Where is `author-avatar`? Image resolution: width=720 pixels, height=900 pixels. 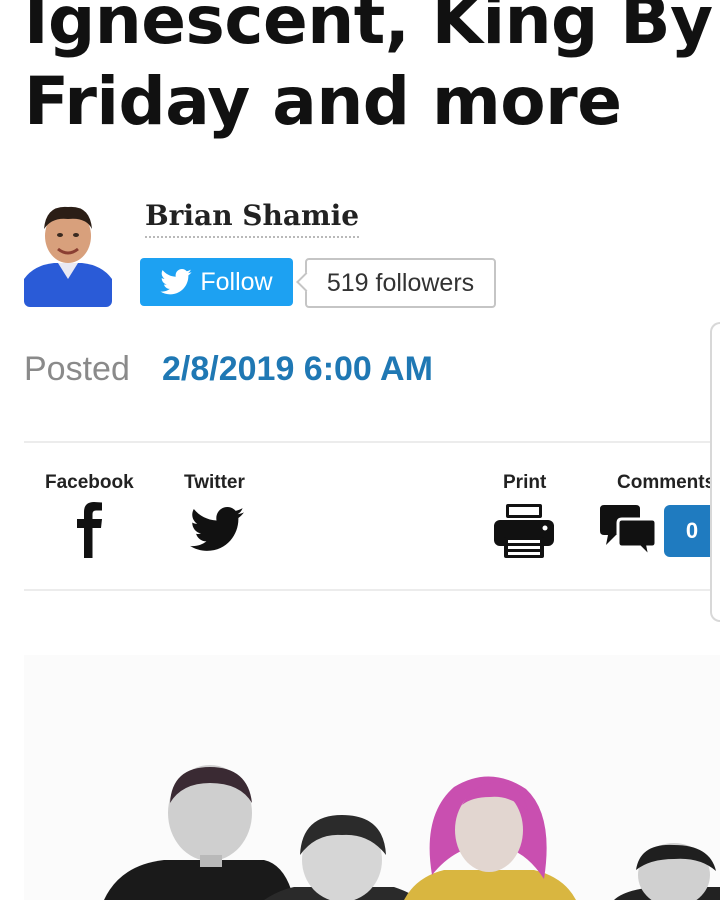 author-avatar is located at coordinates (68, 253).